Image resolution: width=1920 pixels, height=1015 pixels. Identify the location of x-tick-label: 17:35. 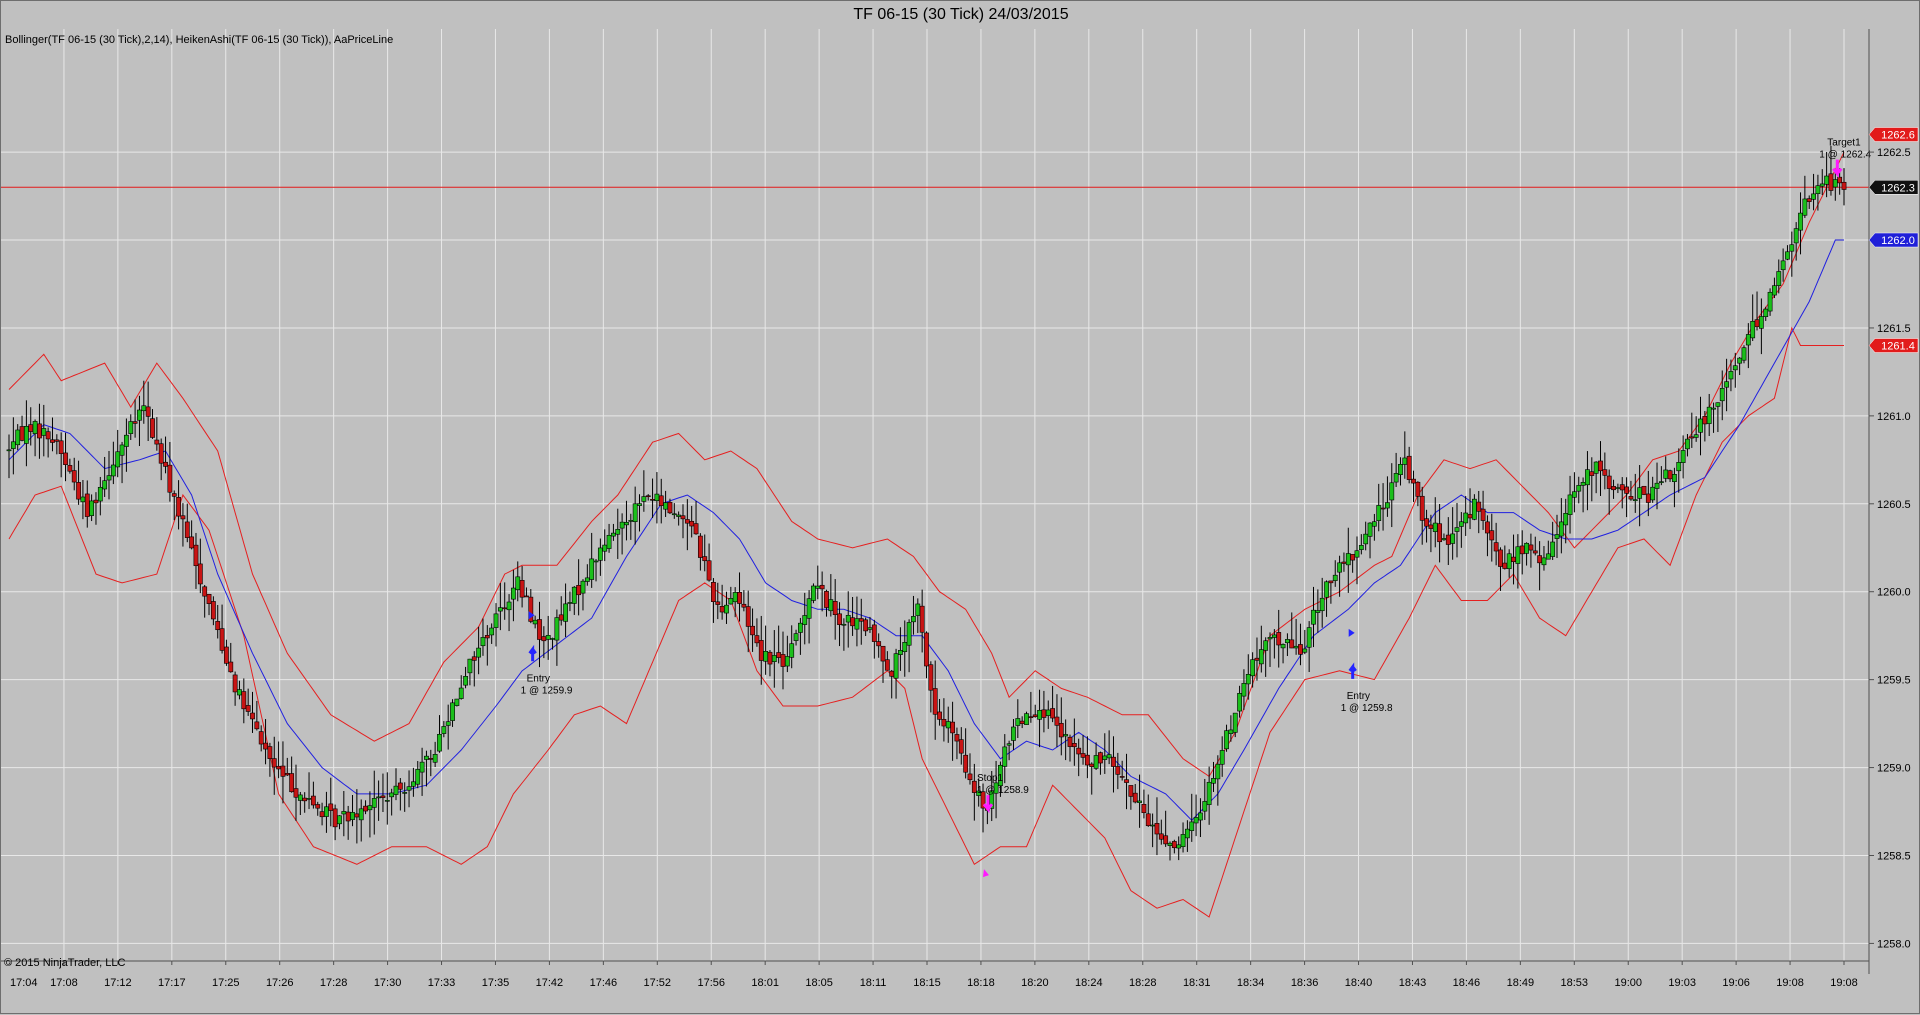
(496, 983).